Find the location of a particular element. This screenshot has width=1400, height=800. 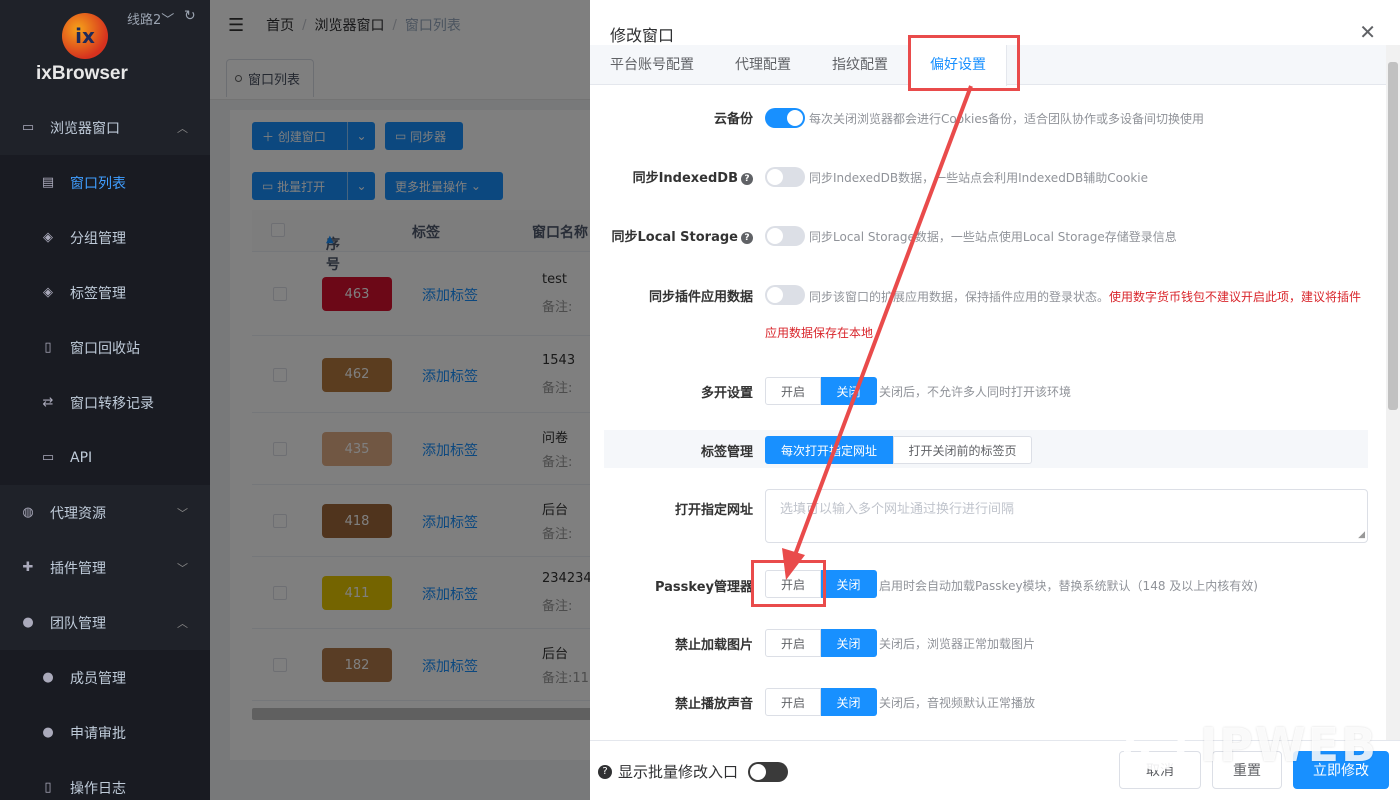

watermark-logo-icon is located at coordinates (1154, 745).